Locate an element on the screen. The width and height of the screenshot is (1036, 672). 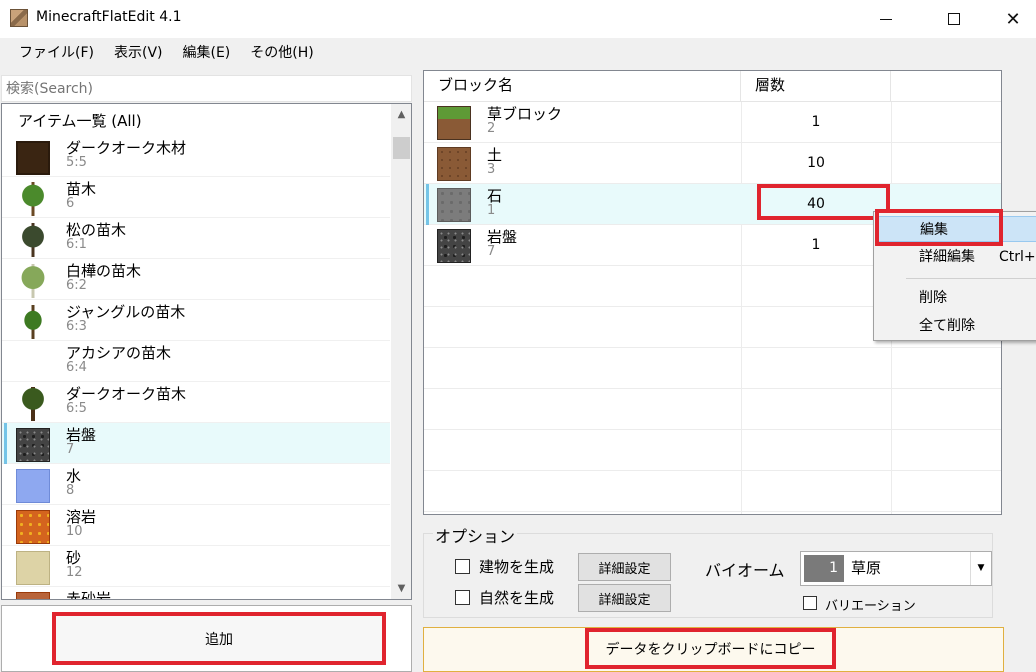
variation-checkbox is located at coordinates (810, 603).